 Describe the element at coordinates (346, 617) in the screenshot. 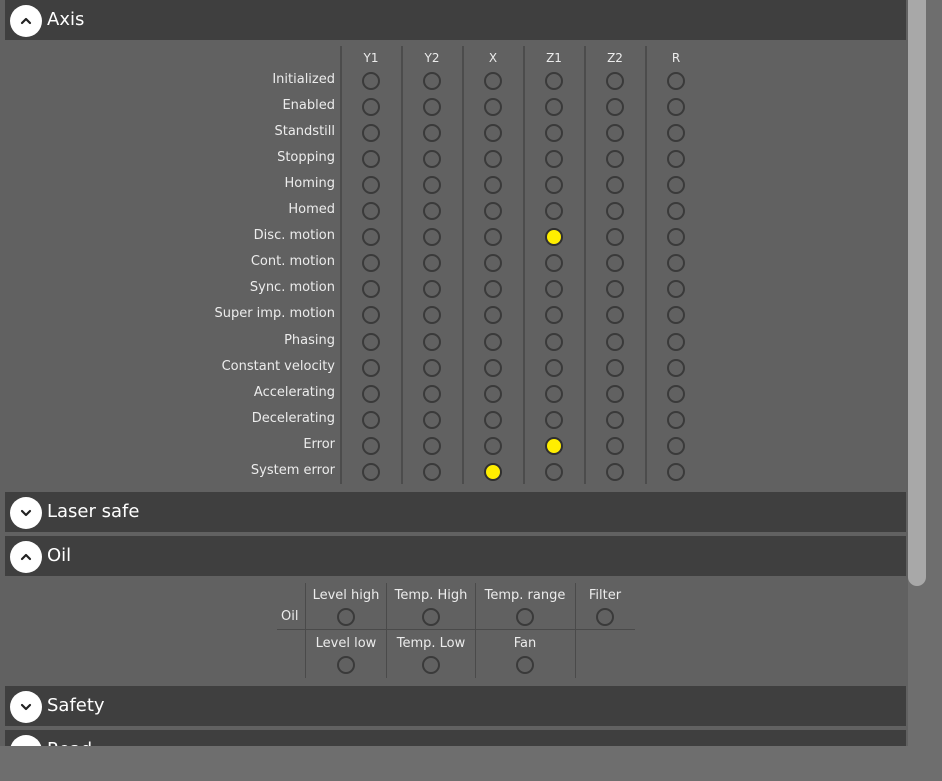

I see `led-oil-level-high` at that location.